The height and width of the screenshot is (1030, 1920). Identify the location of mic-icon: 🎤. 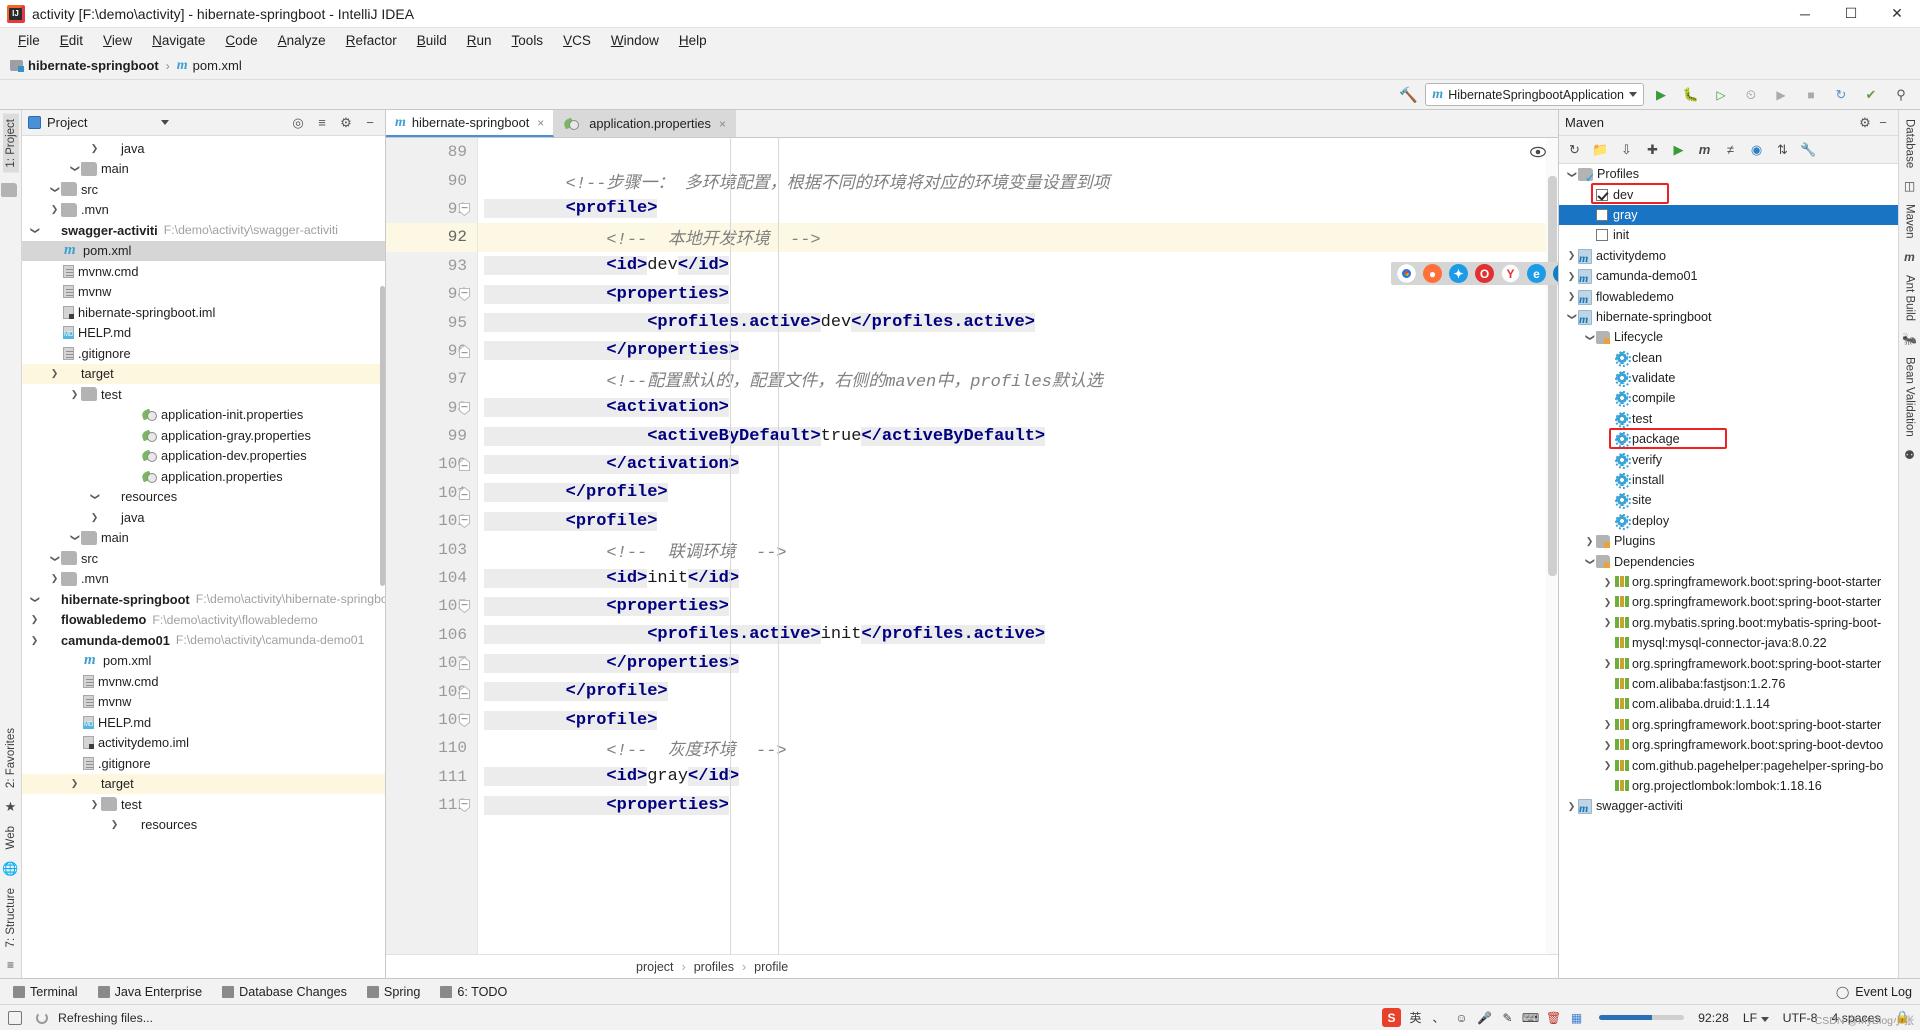
(1484, 1017).